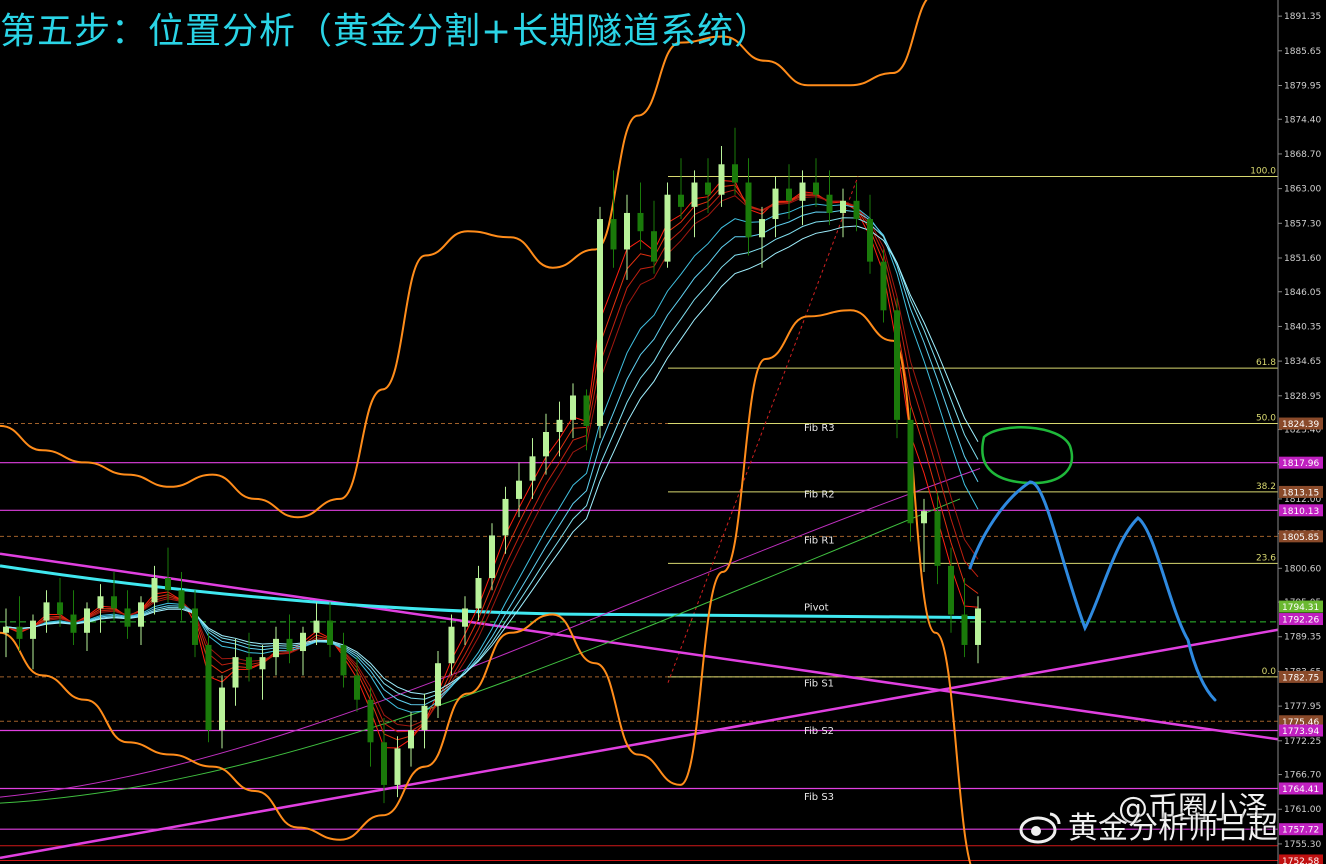 This screenshot has height=864, width=1326. What do you see at coordinates (1302, 742) in the screenshot?
I see `y-tick-label: 1772.25` at bounding box center [1302, 742].